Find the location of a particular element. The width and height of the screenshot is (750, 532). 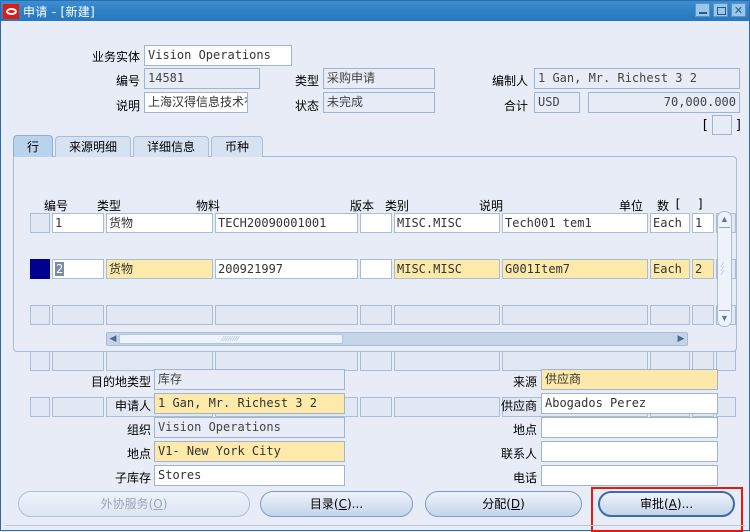

organization-field: Vision Operations is located at coordinates (249, 427).